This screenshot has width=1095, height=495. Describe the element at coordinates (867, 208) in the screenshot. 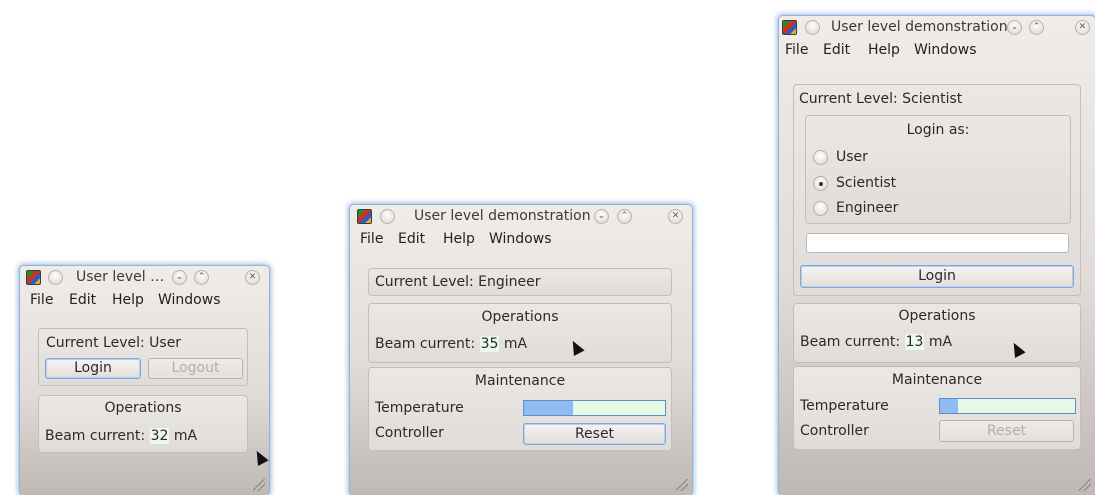

I see `radio-engineer-label: Engineer` at that location.